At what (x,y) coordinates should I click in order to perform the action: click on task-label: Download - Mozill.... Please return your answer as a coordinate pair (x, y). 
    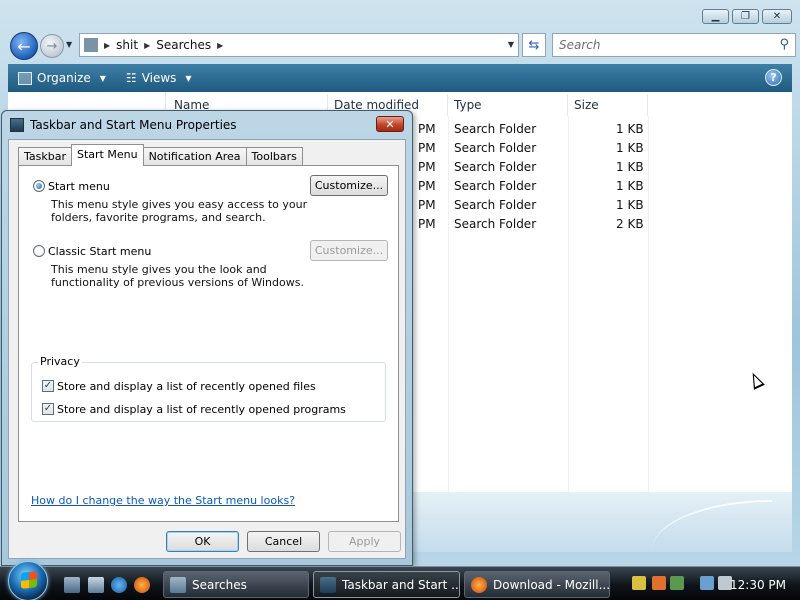
    Looking at the image, I should click on (551, 584).